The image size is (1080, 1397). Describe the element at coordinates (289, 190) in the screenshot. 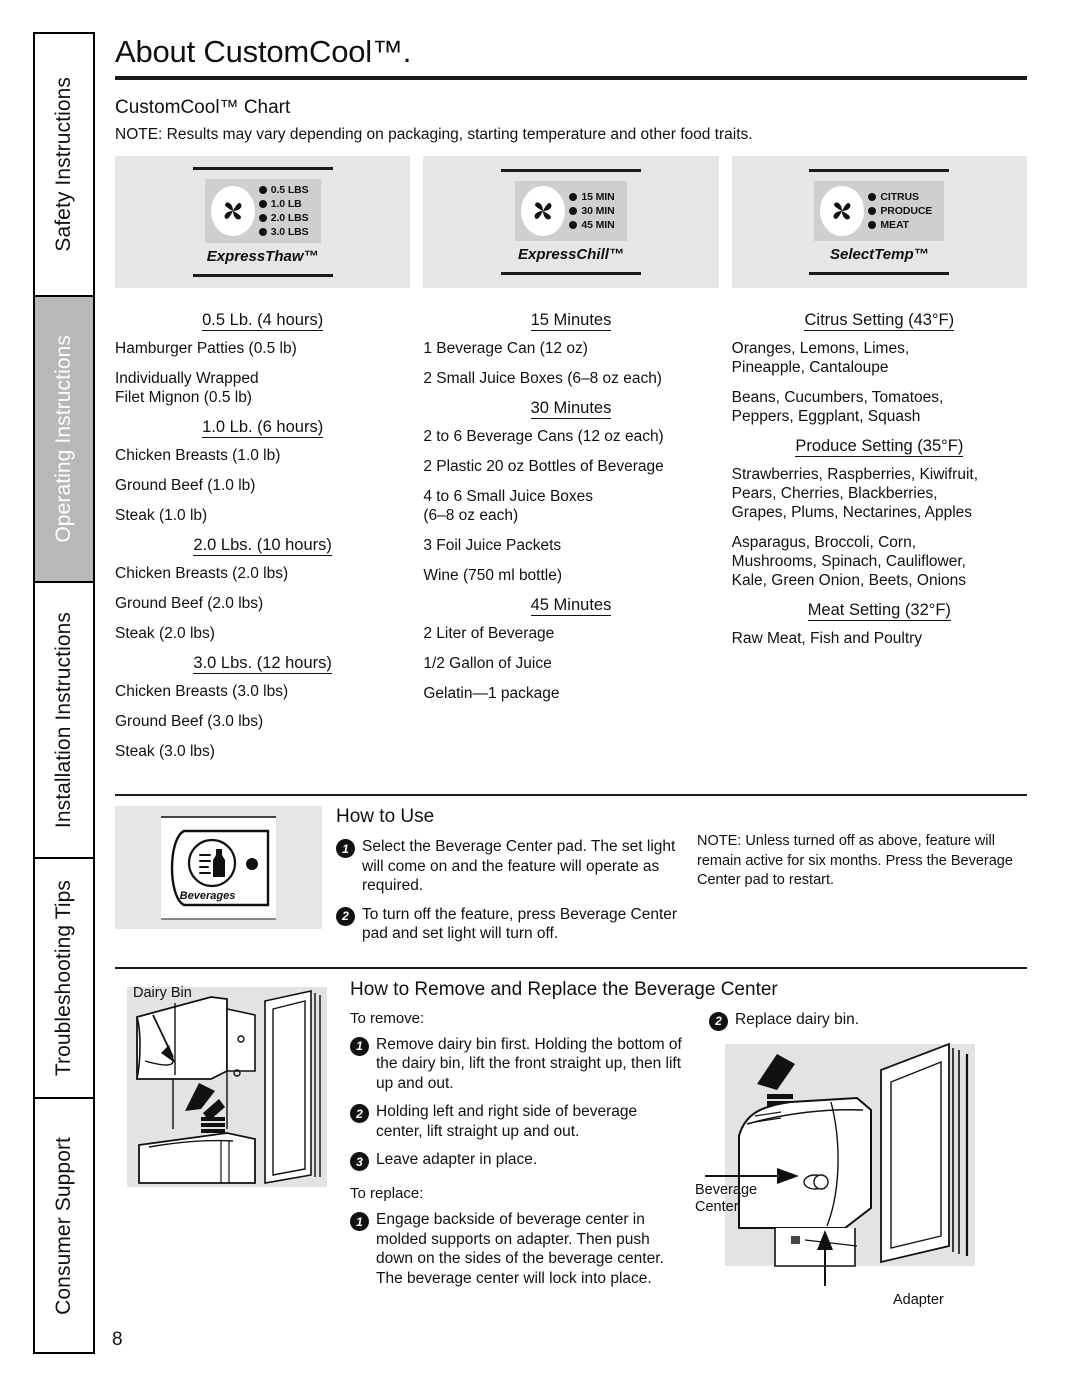

I see `led-label: 0.5 LBS` at that location.